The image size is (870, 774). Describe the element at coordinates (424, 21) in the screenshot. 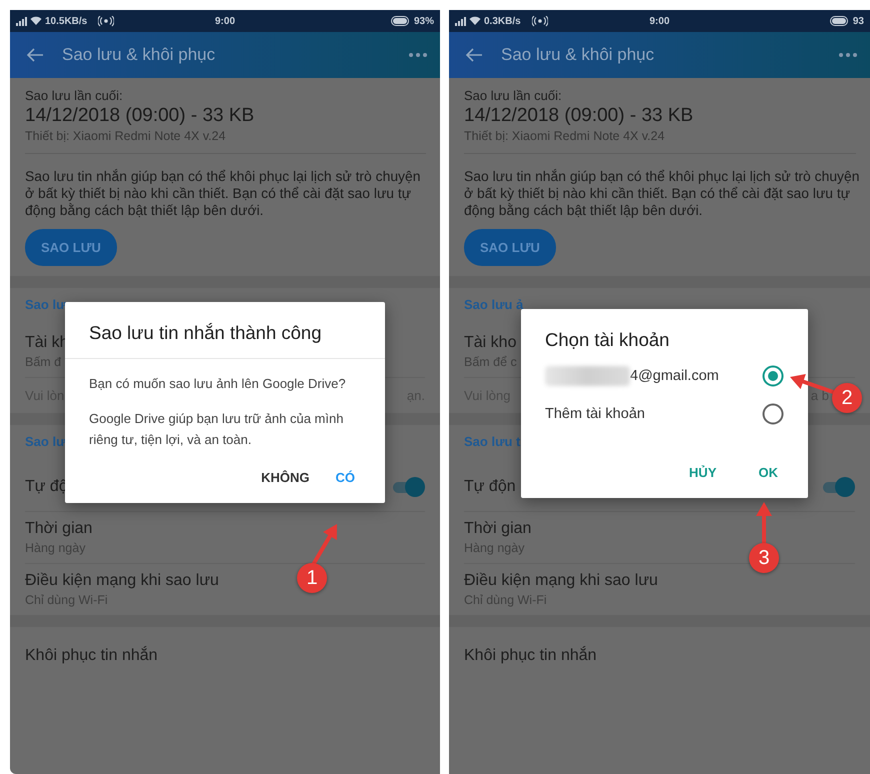

I see `battery-percent: 93%` at that location.